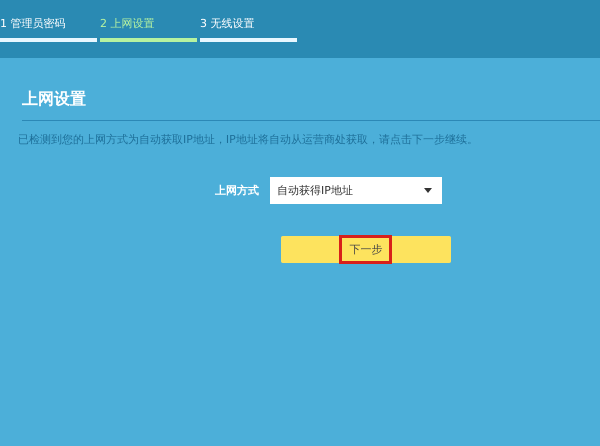 This screenshot has height=446, width=600. What do you see at coordinates (356, 190) in the screenshot?
I see `connection-type-dropdown: 自动获得IP地址` at bounding box center [356, 190].